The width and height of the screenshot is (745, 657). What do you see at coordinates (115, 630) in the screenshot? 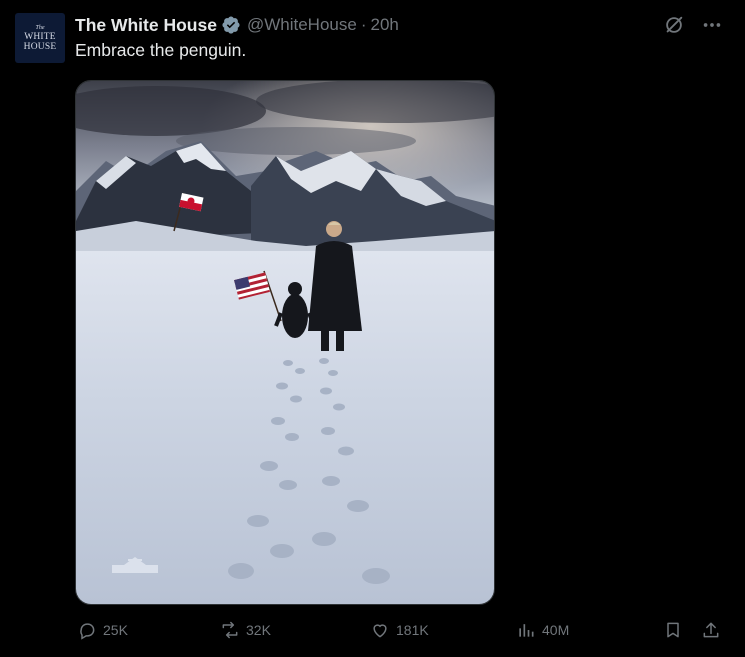
I see `reply-count: 25K` at bounding box center [115, 630].